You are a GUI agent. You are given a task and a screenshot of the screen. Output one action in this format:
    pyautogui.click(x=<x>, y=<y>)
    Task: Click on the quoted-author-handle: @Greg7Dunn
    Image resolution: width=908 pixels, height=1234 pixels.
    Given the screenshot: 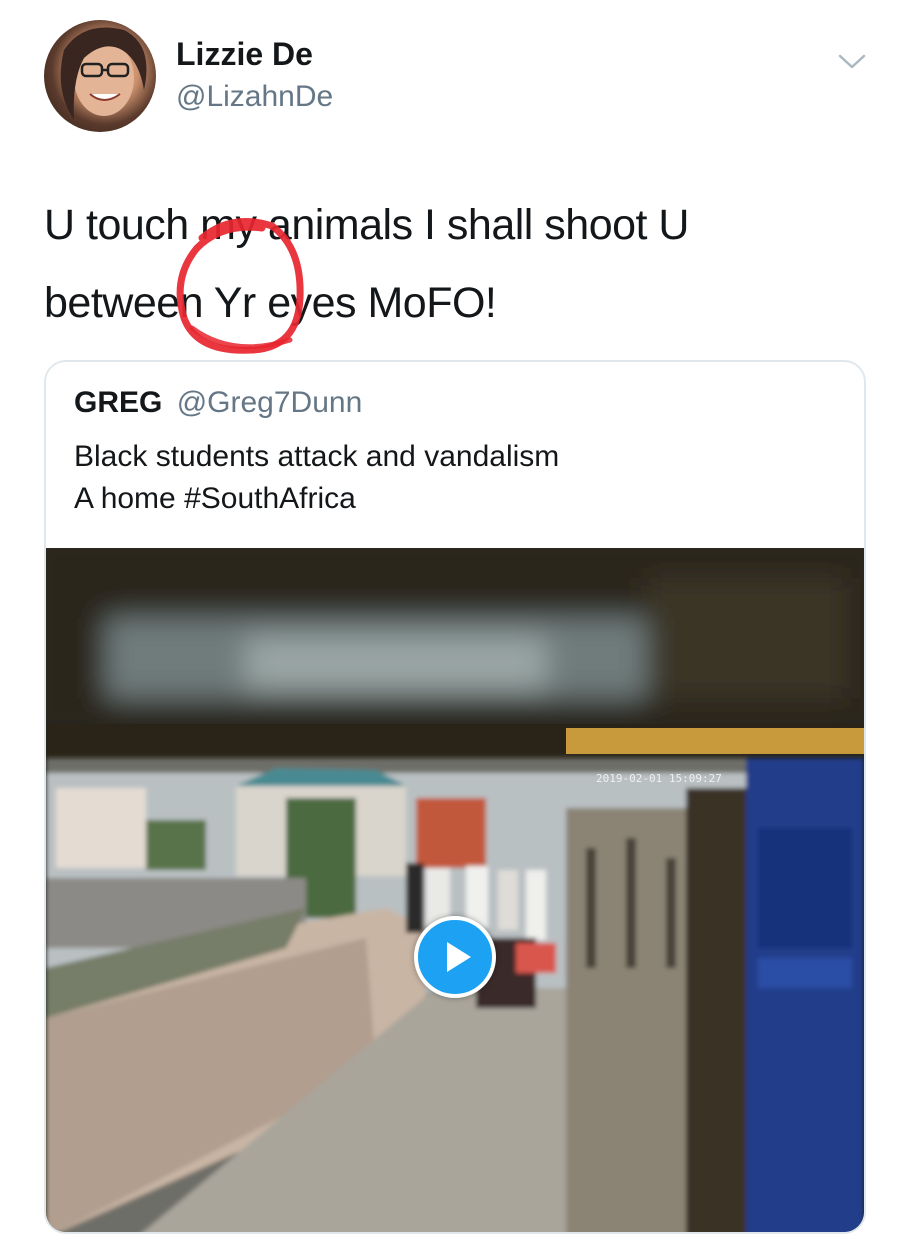 What is the action you would take?
    pyautogui.click(x=269, y=402)
    